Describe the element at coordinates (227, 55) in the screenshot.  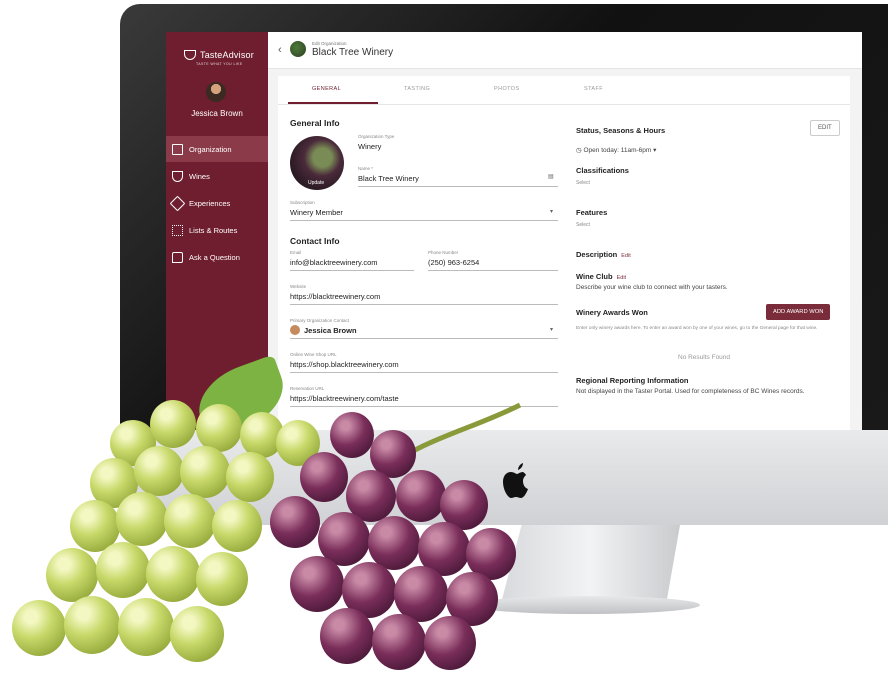
I see `logo-text: TasteAdvisor` at that location.